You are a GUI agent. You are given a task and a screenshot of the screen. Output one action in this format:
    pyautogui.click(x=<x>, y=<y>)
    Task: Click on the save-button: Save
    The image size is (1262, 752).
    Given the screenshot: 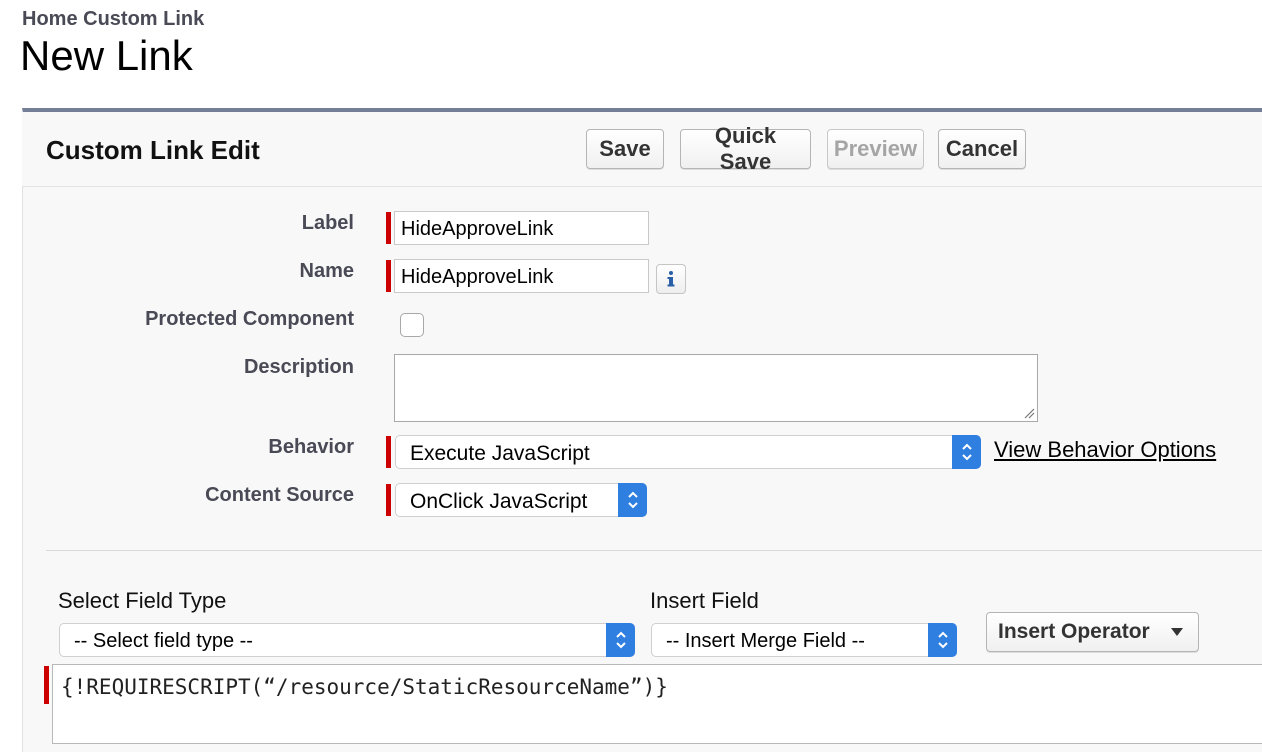 What is the action you would take?
    pyautogui.click(x=625, y=149)
    